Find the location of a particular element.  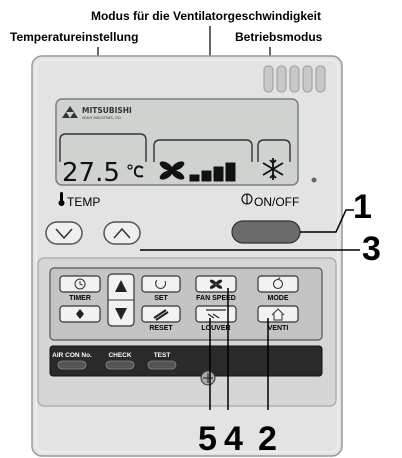

set-label: SET is located at coordinates (161, 298).